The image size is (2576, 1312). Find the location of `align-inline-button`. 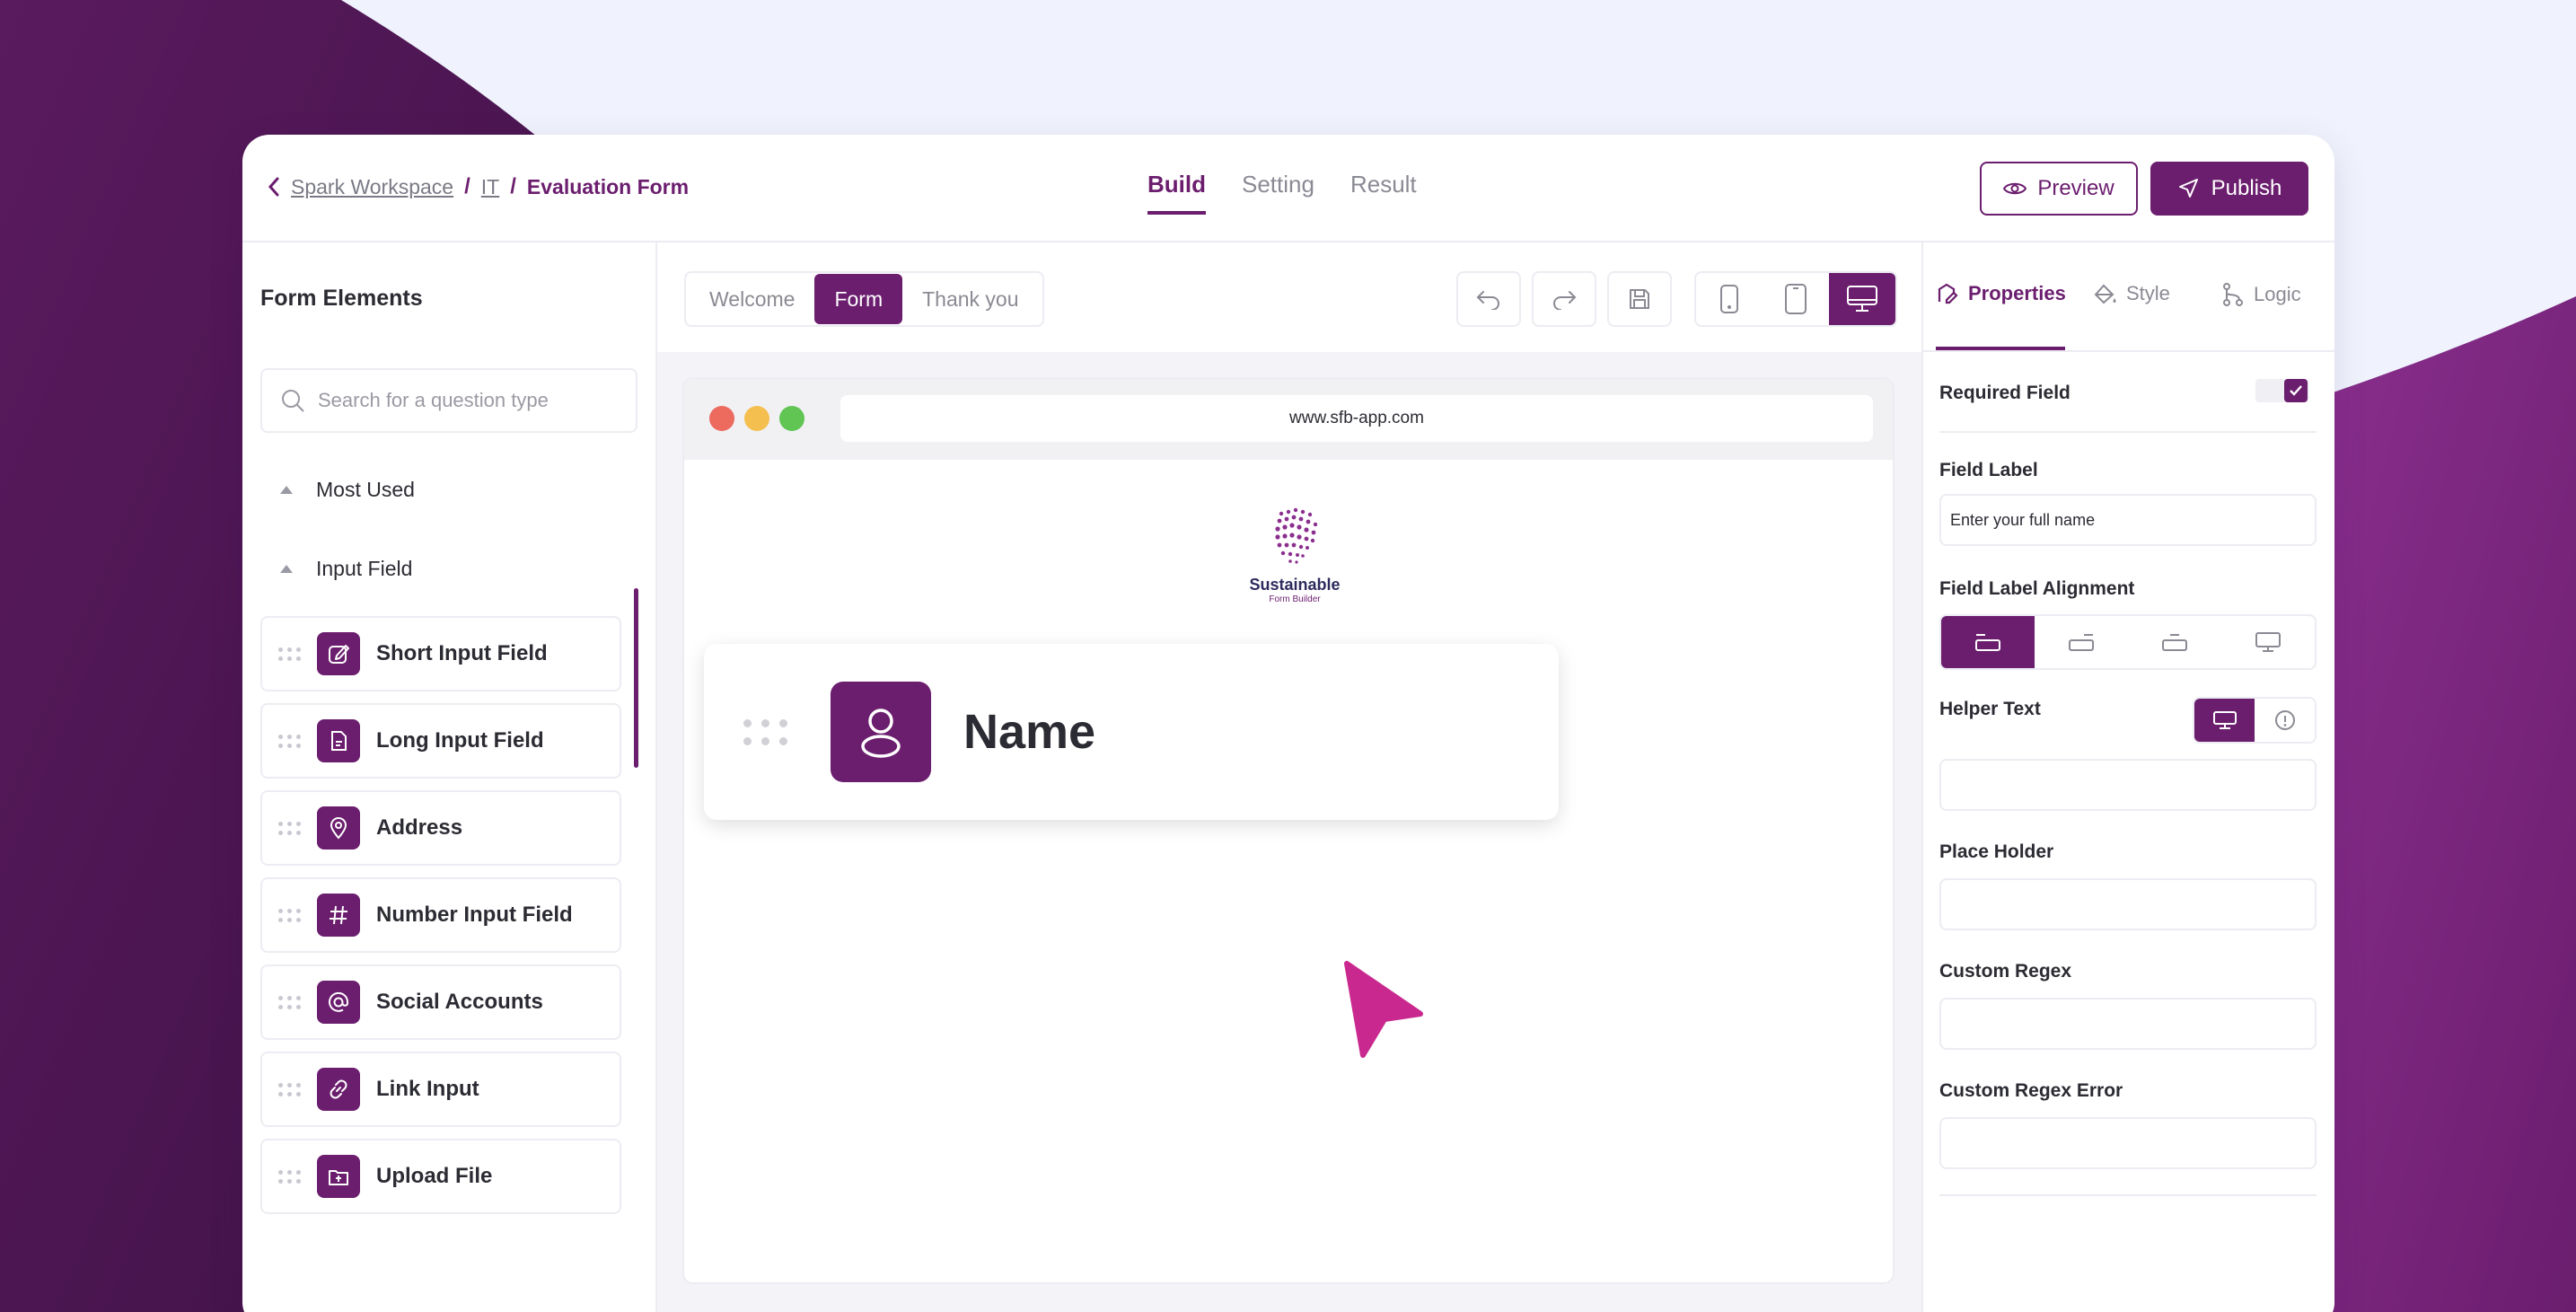

align-inline-button is located at coordinates (2268, 642).